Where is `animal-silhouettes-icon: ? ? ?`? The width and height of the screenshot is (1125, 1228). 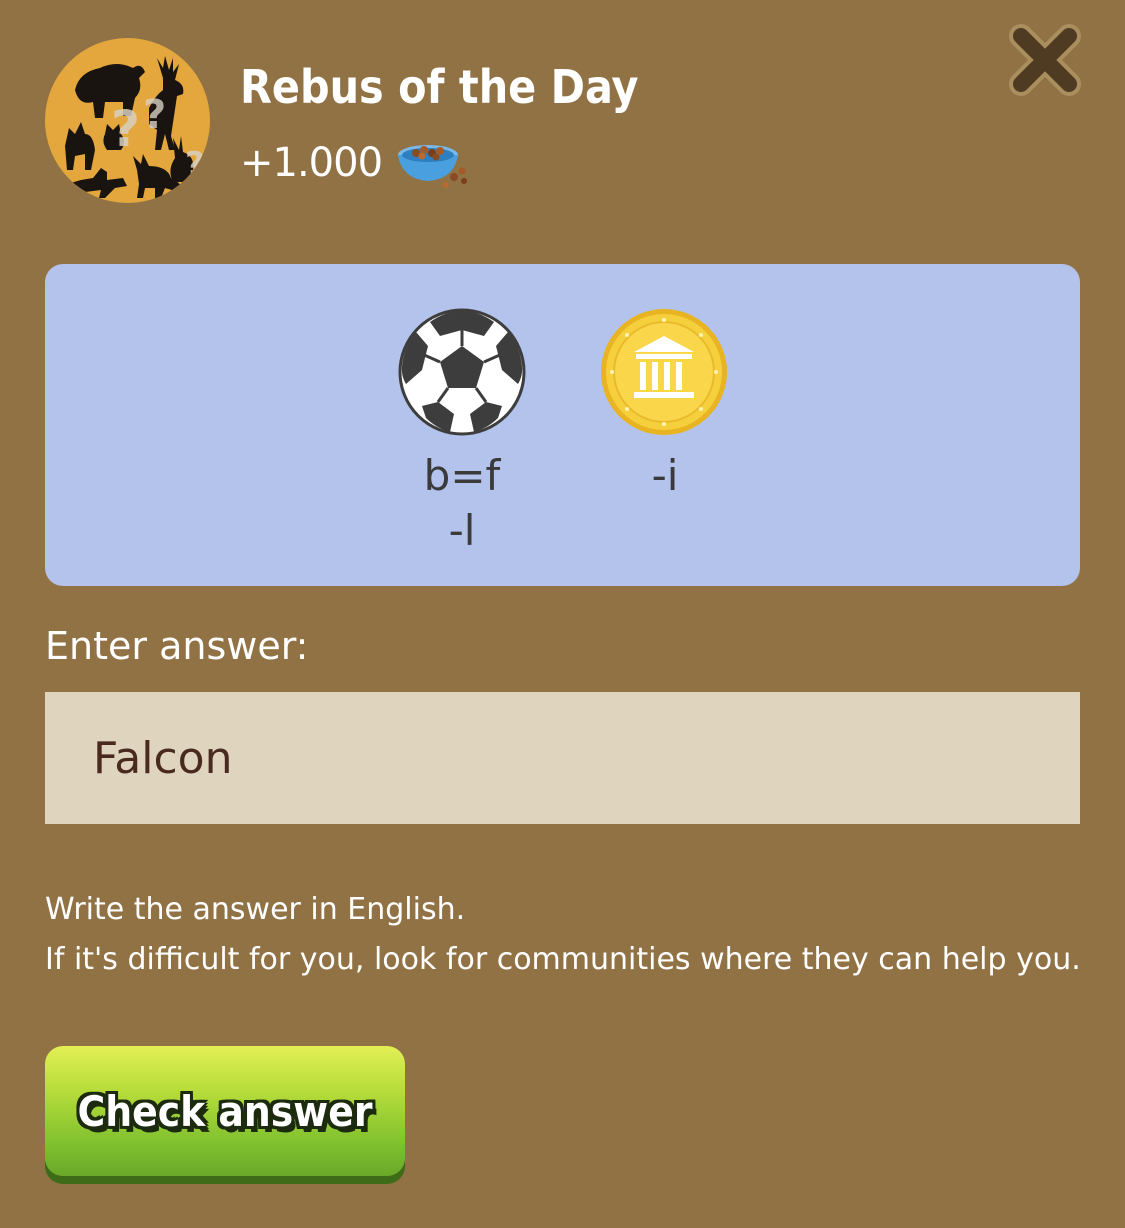
animal-silhouettes-icon: ? ? ? is located at coordinates (135, 127).